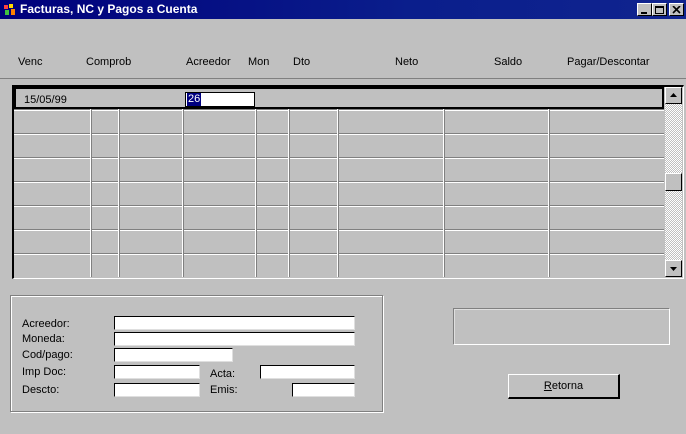  Describe the element at coordinates (508, 62) in the screenshot. I see `column-header-saldo: Saldo` at that location.